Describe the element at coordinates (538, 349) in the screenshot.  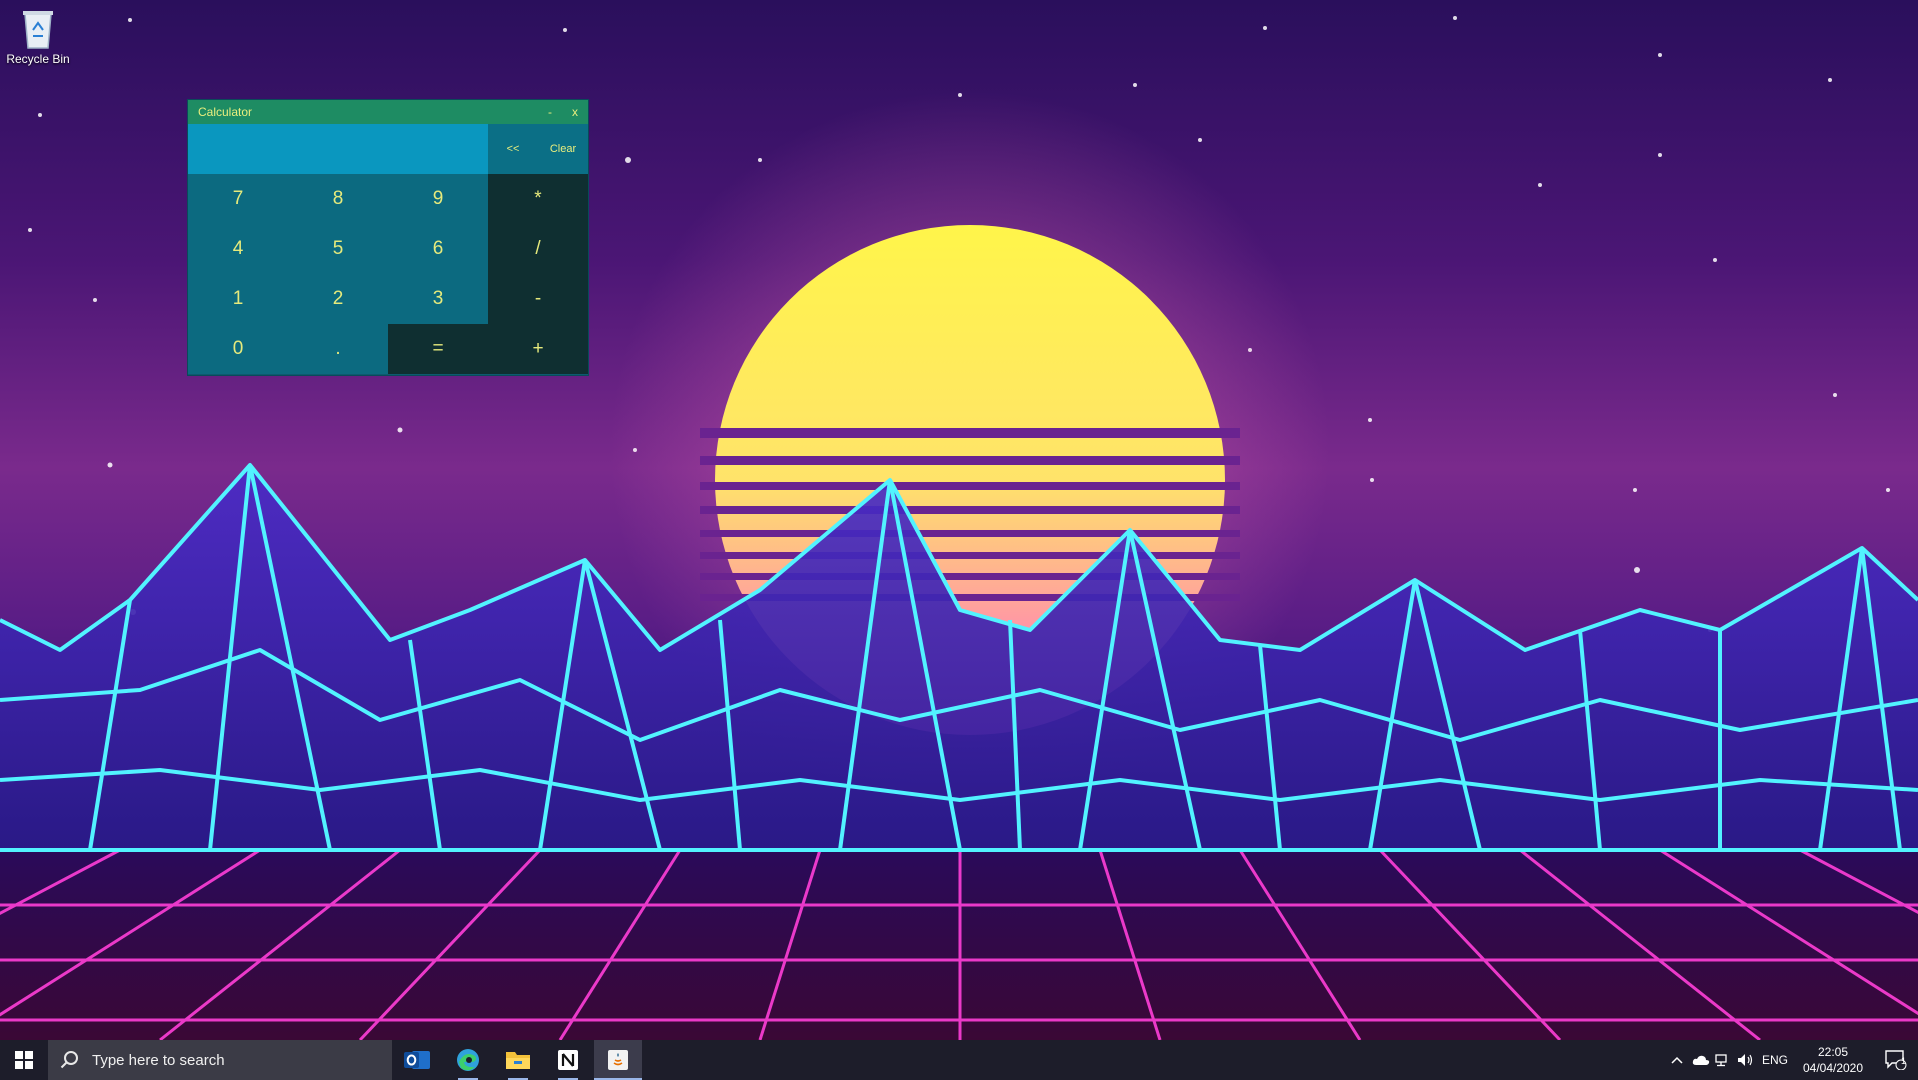
I see `key-add: +` at that location.